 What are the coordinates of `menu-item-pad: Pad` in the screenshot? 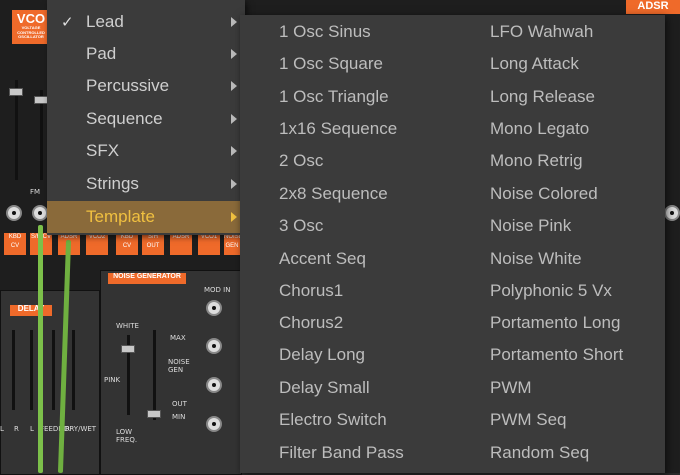 It's located at (146, 54).